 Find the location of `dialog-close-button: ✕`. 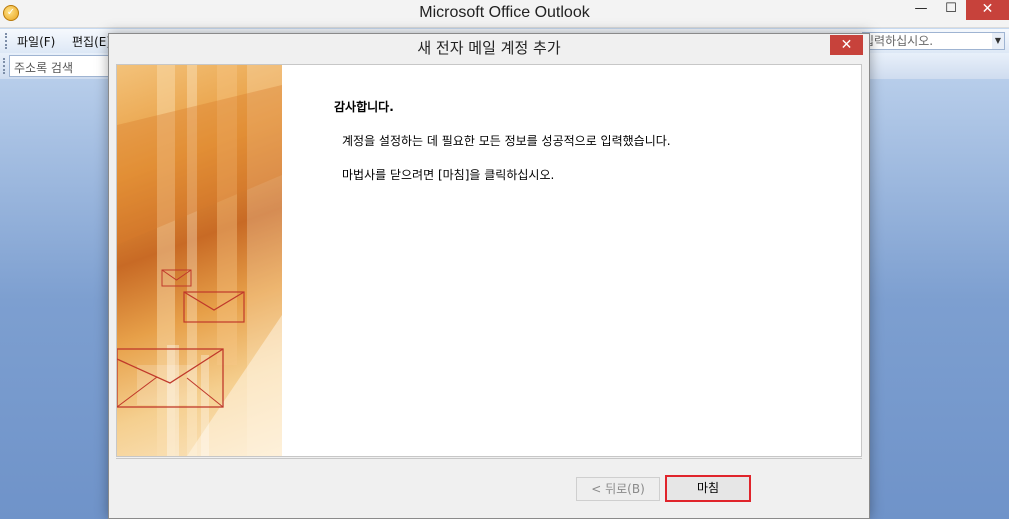

dialog-close-button: ✕ is located at coordinates (846, 45).